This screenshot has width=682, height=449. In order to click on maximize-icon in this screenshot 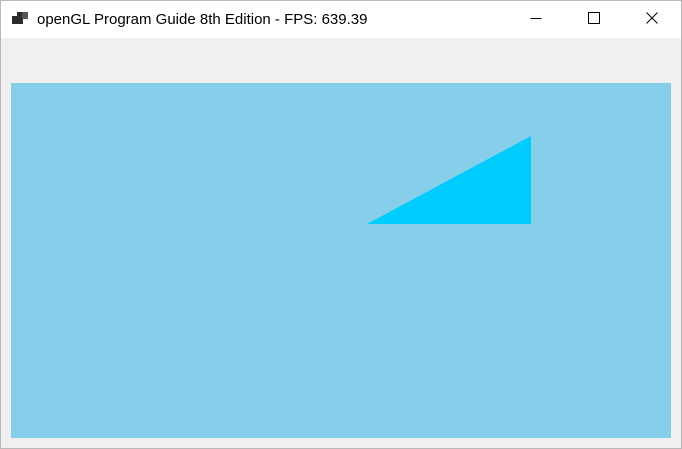, I will do `click(594, 20)`.